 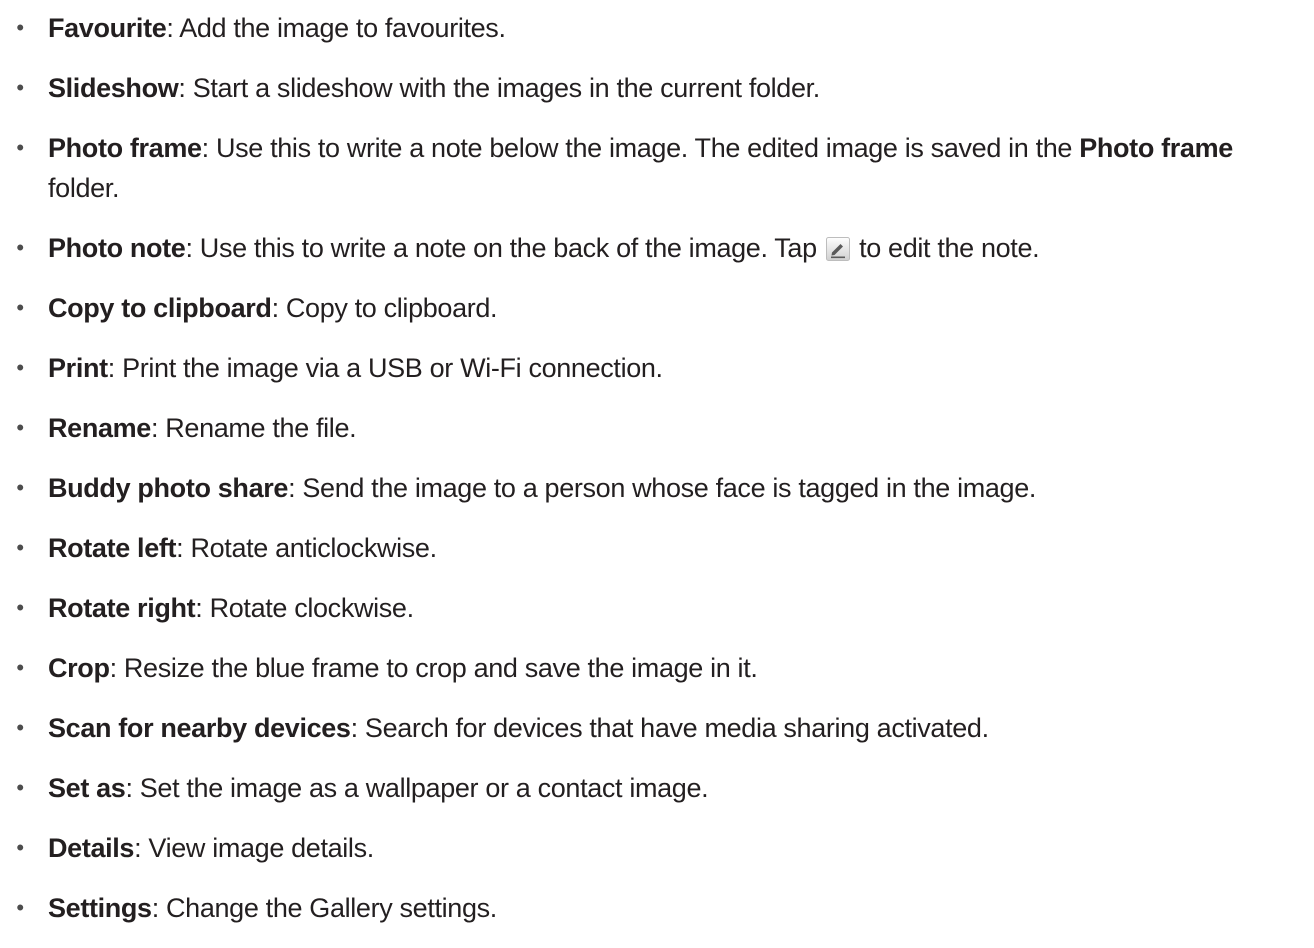 I want to click on option-term: Details, so click(x=91, y=848).